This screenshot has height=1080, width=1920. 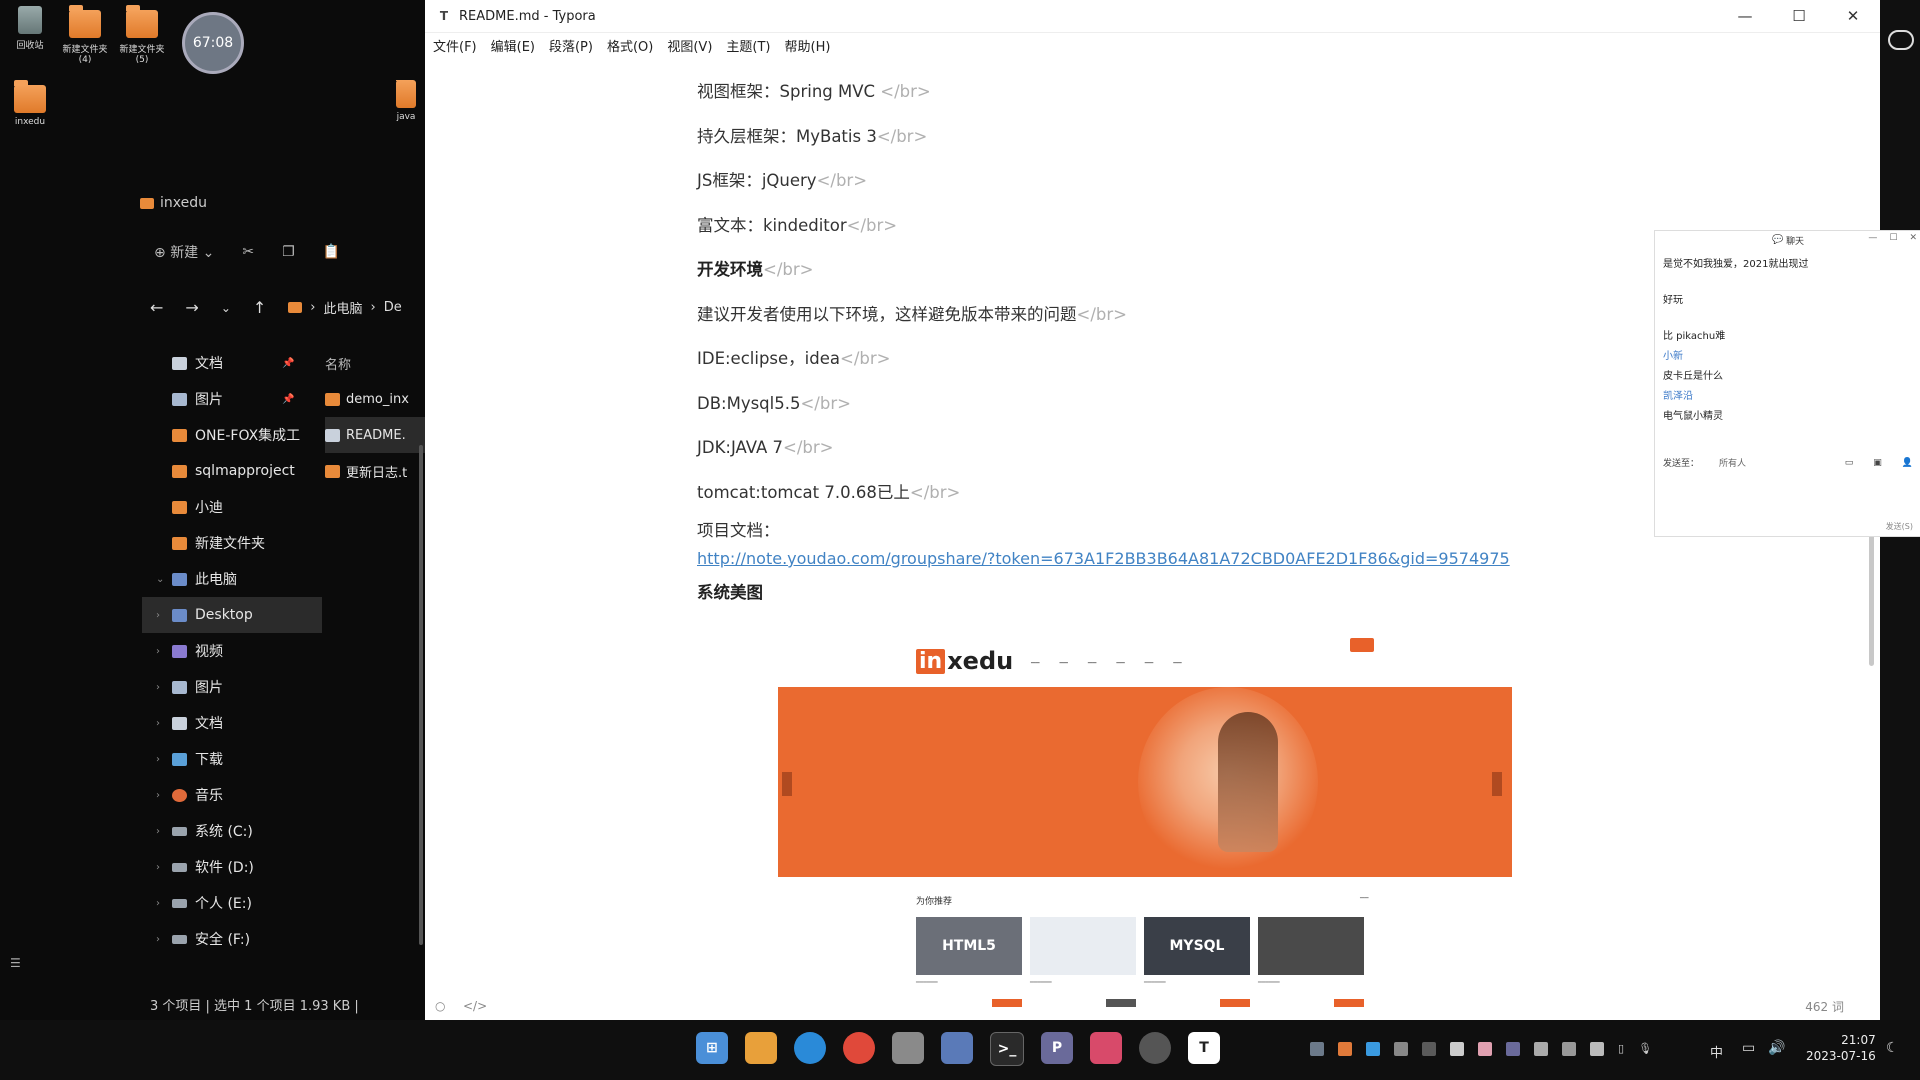 What do you see at coordinates (748, 45) in the screenshot?
I see `menu-theme: 主题(T)` at bounding box center [748, 45].